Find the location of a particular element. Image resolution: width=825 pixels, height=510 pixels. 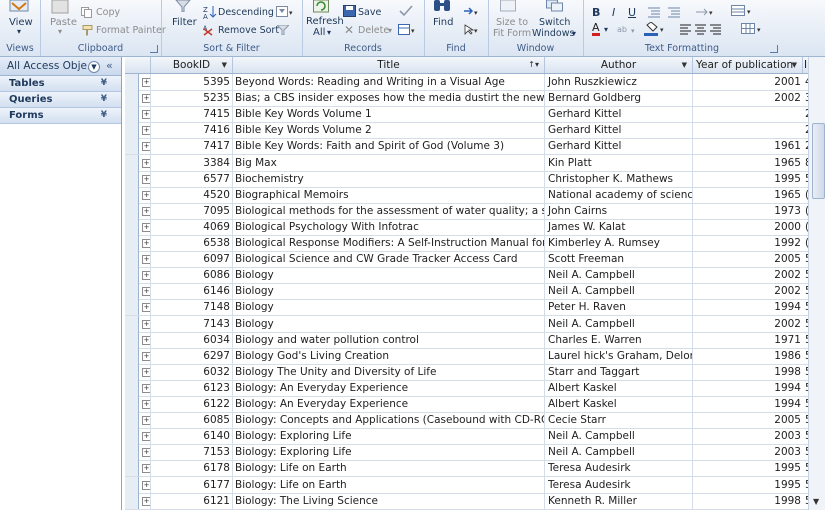

paragraph-direction-icon: ▾ is located at coordinates (706, 12).